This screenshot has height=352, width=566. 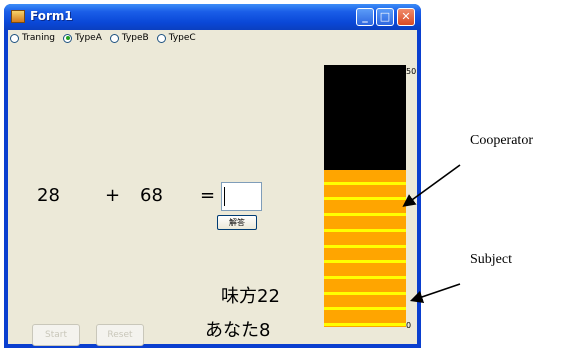 What do you see at coordinates (250, 296) in the screenshot?
I see `cooperator-score: 味方22` at bounding box center [250, 296].